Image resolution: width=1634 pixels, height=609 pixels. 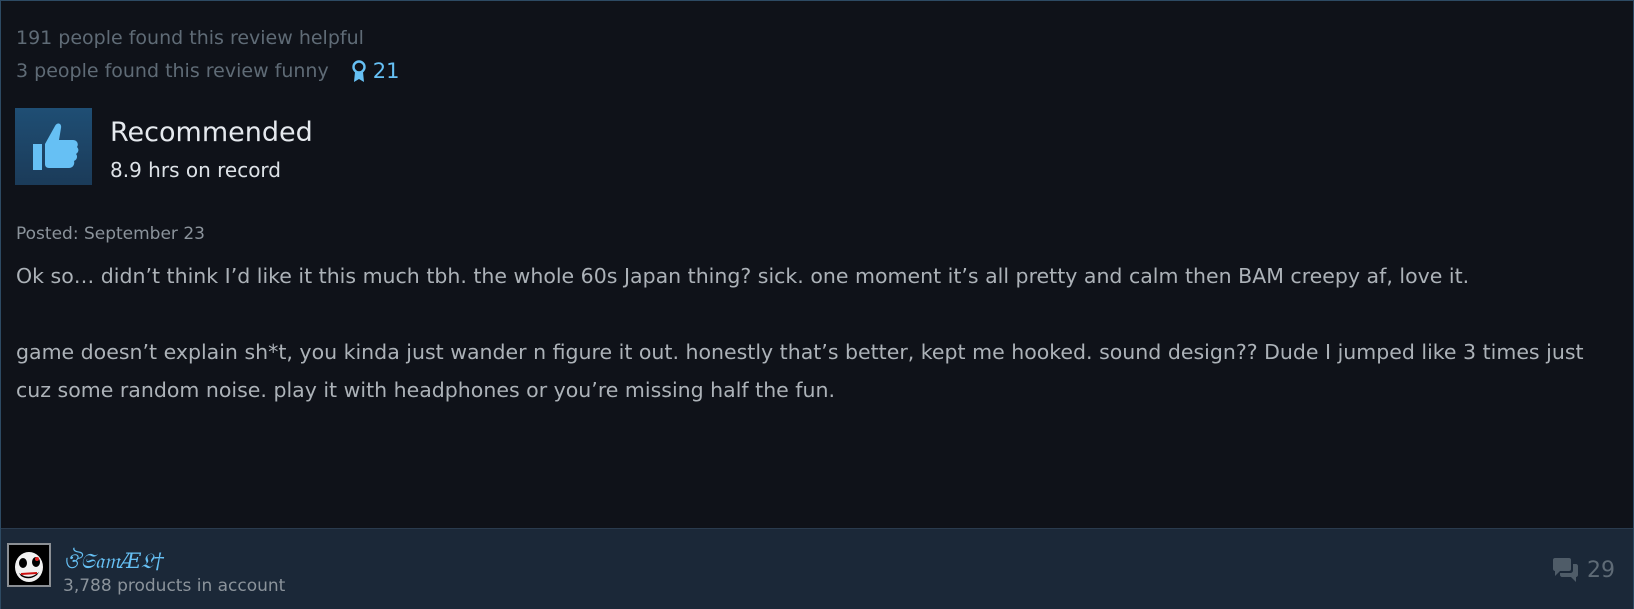 What do you see at coordinates (386, 71) in the screenshot?
I see `award-count: 21` at bounding box center [386, 71].